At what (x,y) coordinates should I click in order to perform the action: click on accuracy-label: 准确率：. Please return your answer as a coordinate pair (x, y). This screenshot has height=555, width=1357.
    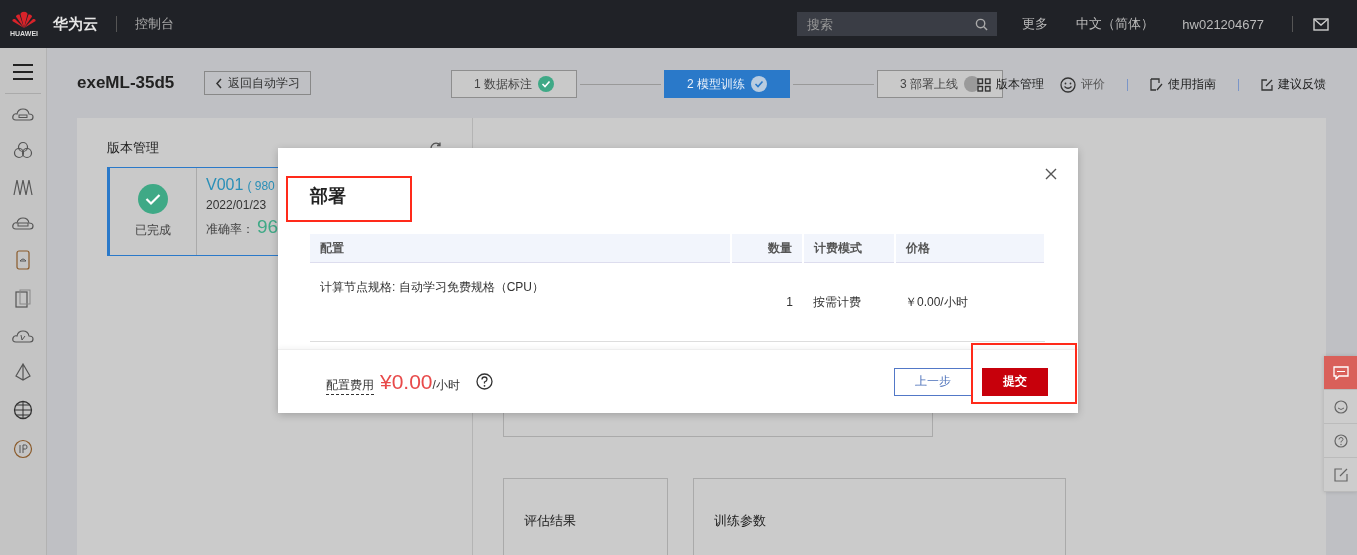
    Looking at the image, I should click on (230, 229).